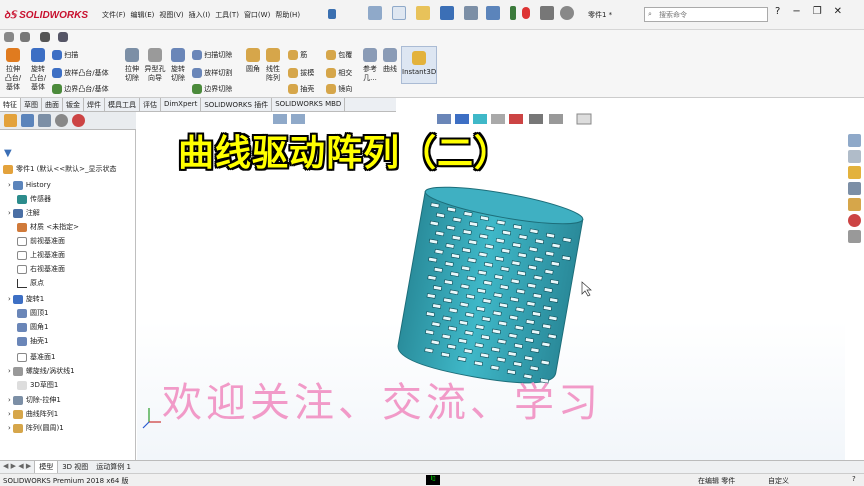  Describe the element at coordinates (32, 327) in the screenshot. I see `tree-item-fillet1: 圆角1` at that location.